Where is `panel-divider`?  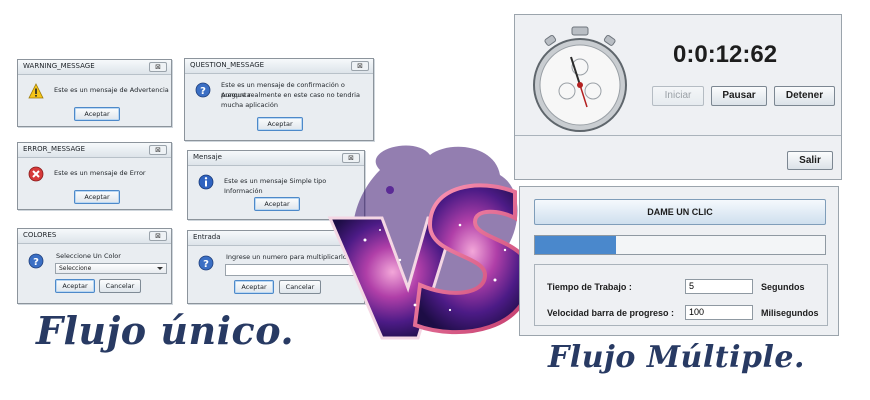 panel-divider is located at coordinates (678, 135).